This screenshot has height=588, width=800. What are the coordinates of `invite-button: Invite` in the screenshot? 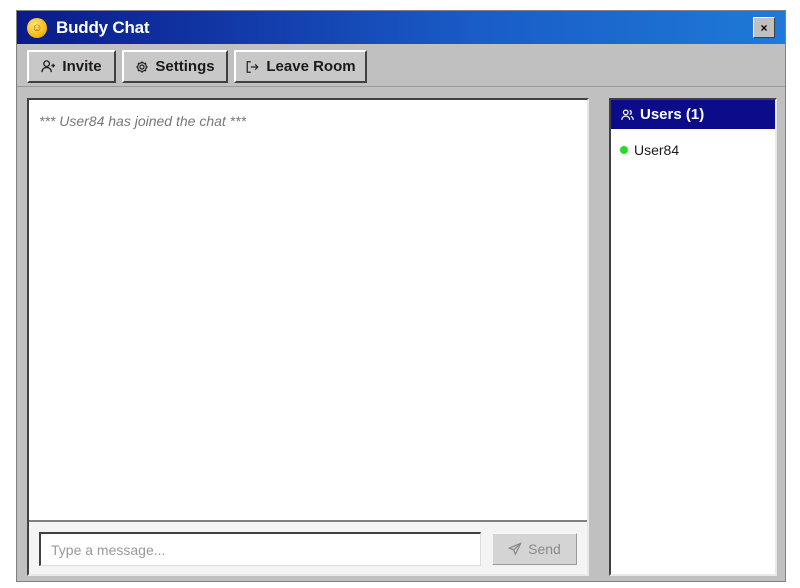 It's located at (71, 66).